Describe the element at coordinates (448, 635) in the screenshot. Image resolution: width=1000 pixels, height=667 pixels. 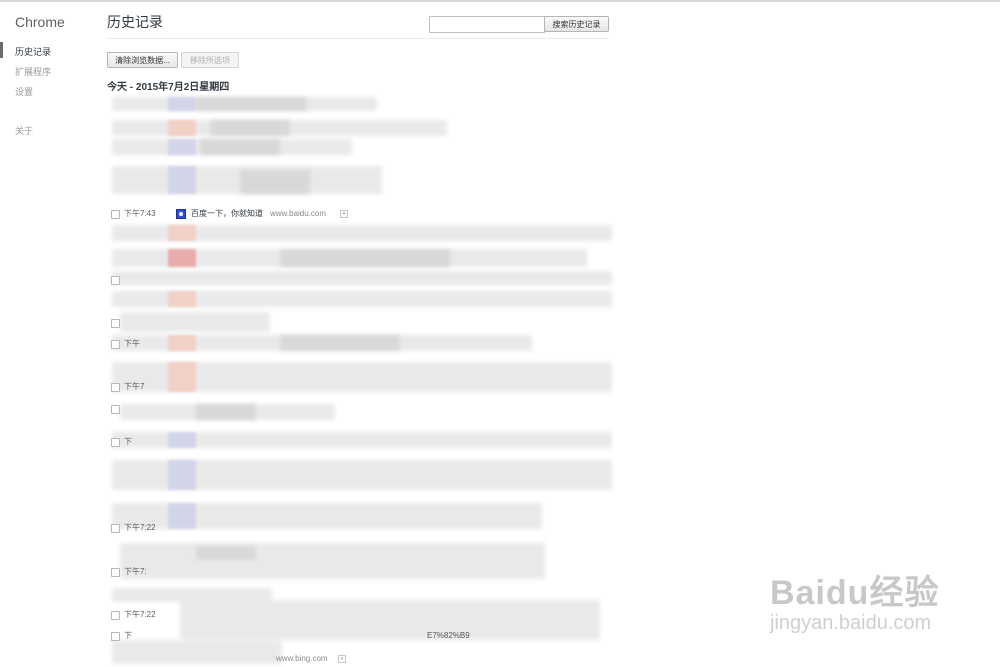
I see `entry-url-fragment: E7%82%B9` at that location.